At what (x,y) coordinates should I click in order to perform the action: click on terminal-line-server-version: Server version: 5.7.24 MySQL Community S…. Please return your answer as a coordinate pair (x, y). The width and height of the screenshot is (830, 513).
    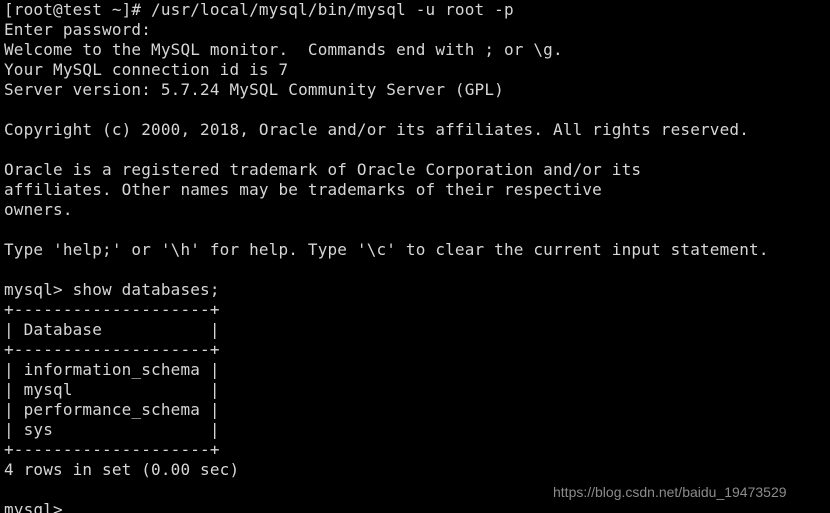
    Looking at the image, I should click on (254, 89).